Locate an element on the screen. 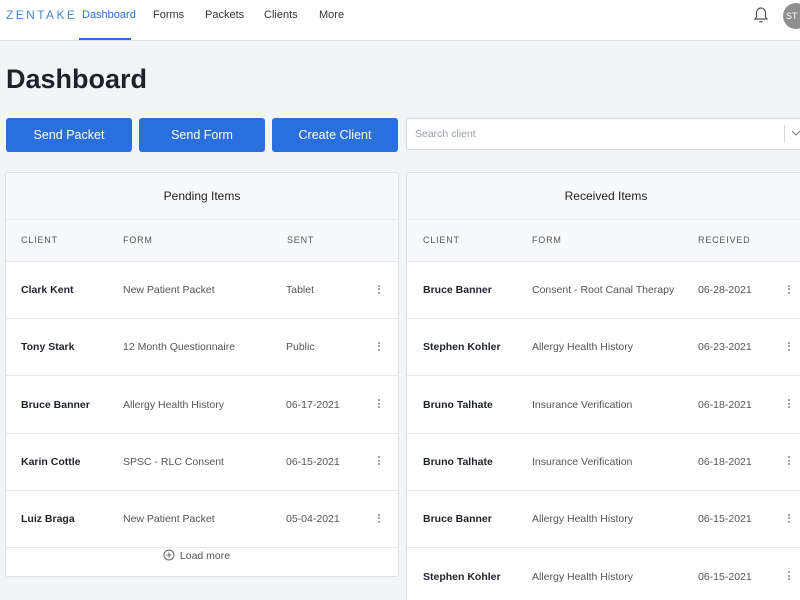 The height and width of the screenshot is (600, 800). nav-packets: Packets is located at coordinates (224, 15).